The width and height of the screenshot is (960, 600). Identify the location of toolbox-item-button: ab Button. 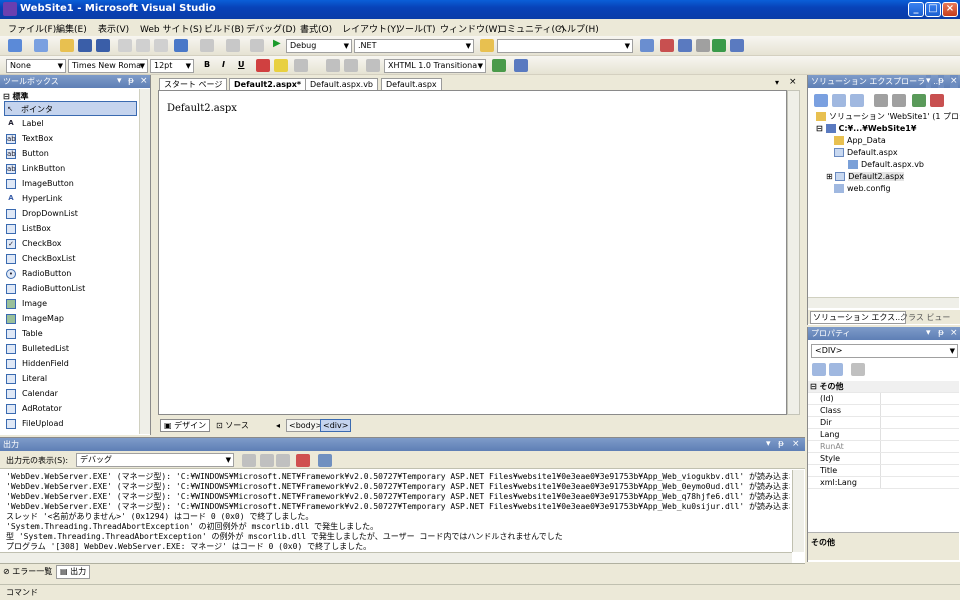
(27, 153).